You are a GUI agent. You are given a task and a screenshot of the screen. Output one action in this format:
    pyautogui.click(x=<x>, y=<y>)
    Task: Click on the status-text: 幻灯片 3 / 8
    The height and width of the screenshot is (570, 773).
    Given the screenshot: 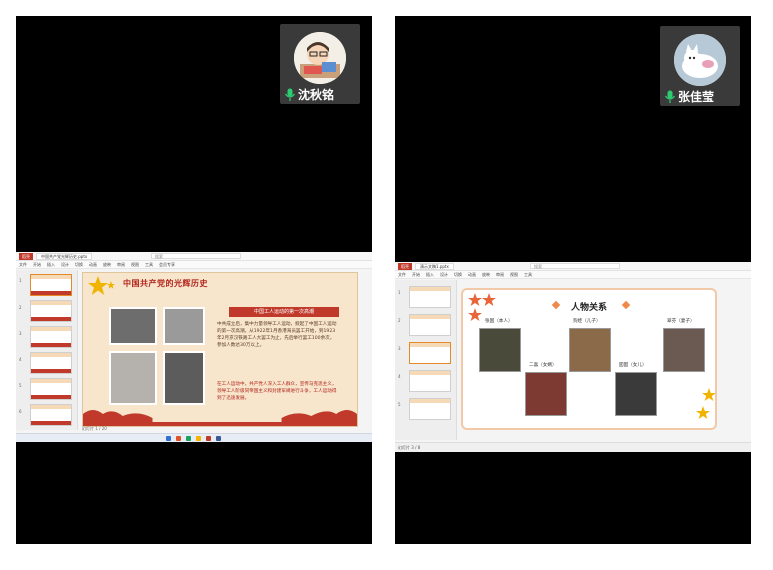 What is the action you would take?
    pyautogui.click(x=409, y=447)
    